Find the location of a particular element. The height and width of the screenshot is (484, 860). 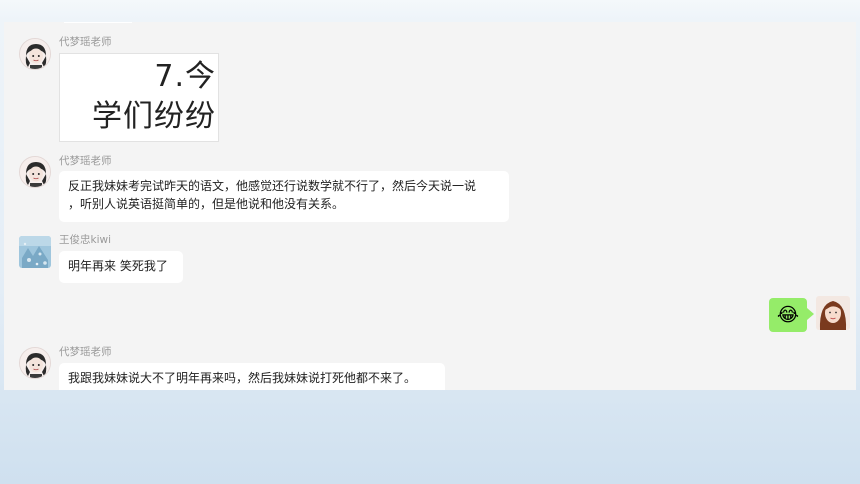

sender-name: 王俊忠kiwi is located at coordinates (85, 240).